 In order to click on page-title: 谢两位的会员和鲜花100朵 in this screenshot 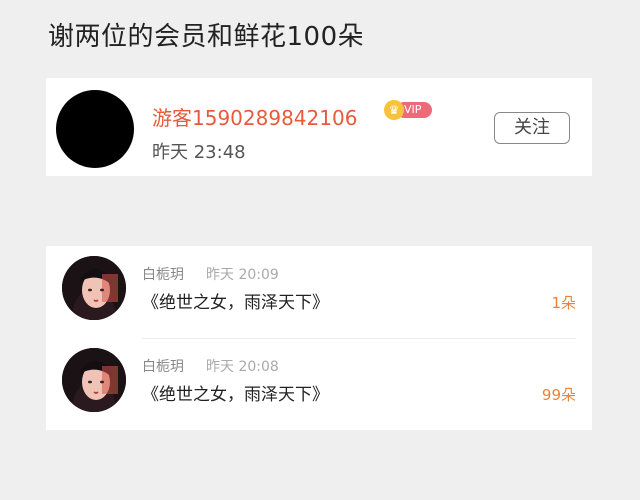, I will do `click(206, 37)`.